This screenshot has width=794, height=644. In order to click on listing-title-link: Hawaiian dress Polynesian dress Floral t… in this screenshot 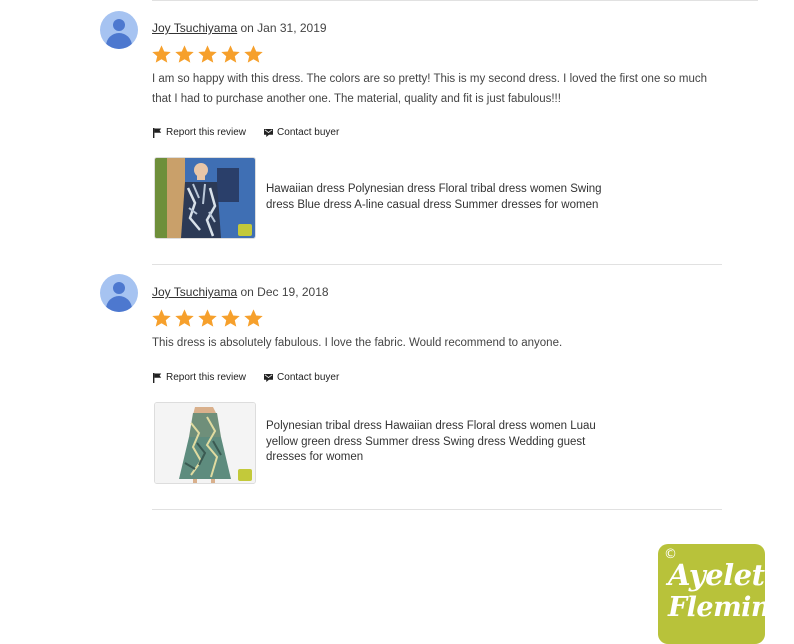, I will do `click(446, 197)`.